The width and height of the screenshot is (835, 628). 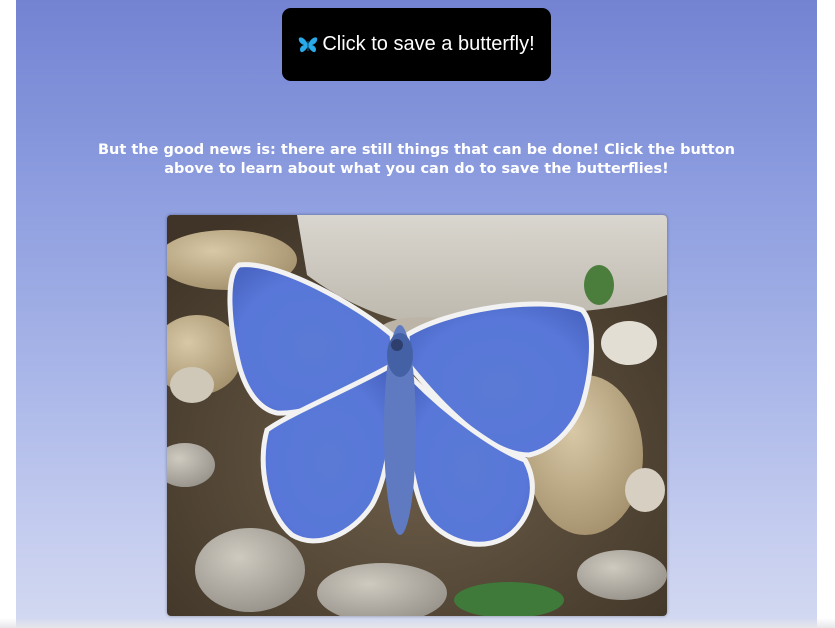 I want to click on butterfly-icon, so click(x=308, y=44).